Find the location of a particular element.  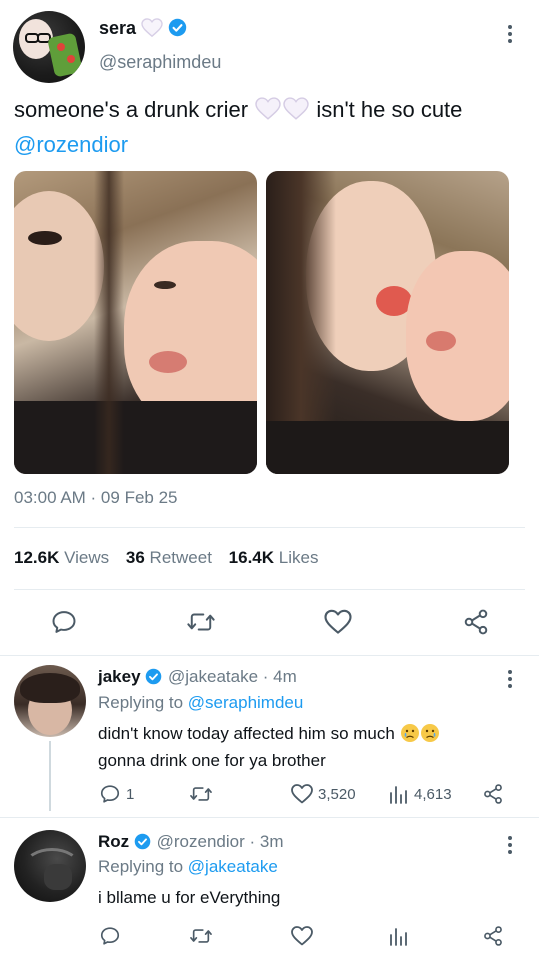

mention-link: @rozendior is located at coordinates (71, 144).